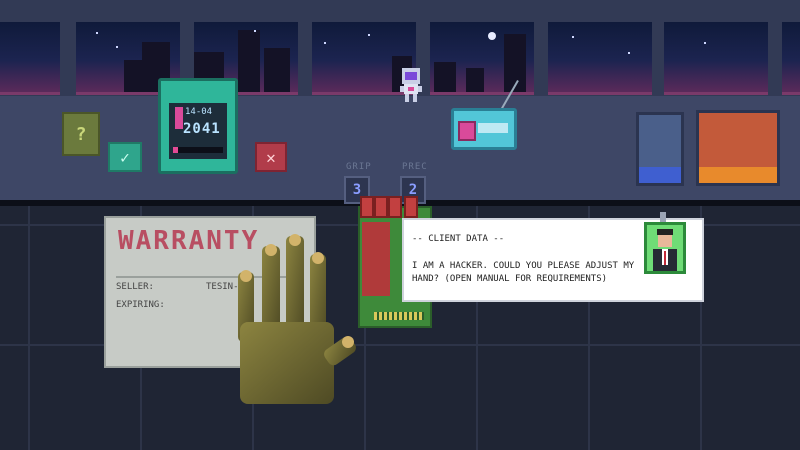  I want to click on day-progress-bar, so click(198, 150).